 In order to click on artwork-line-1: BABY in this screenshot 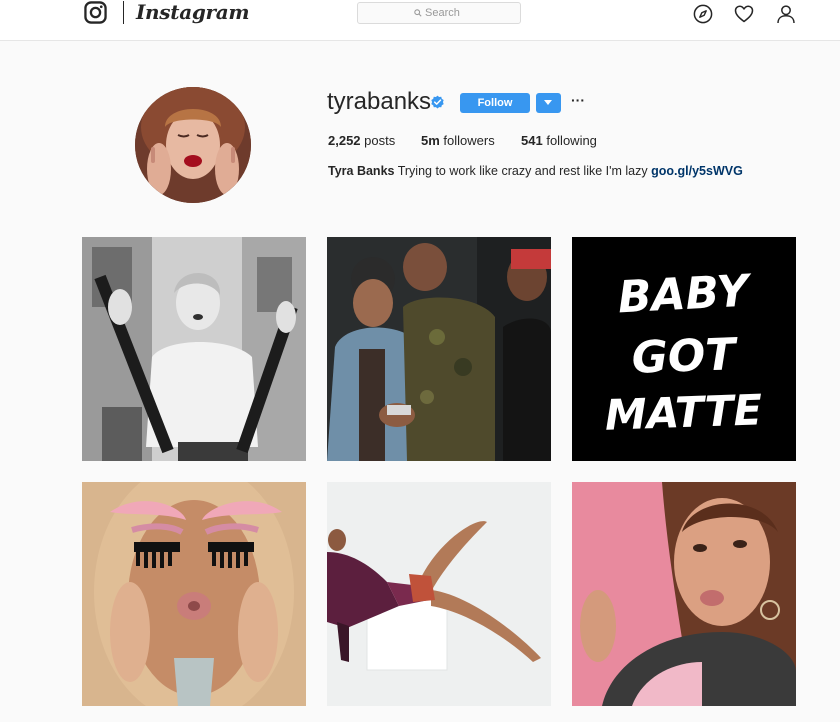, I will do `click(685, 294)`.